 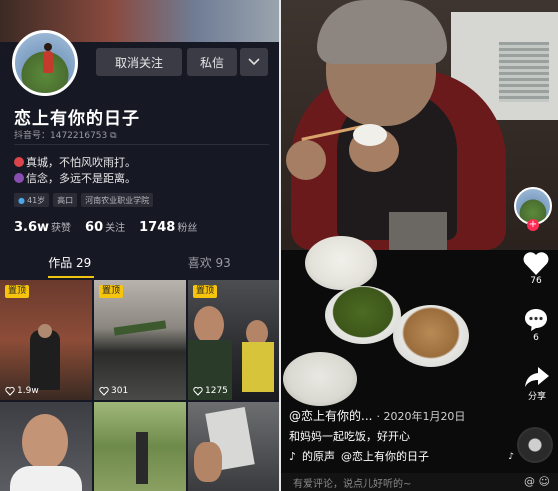 What do you see at coordinates (537, 377) in the screenshot?
I see `share-icon` at bounding box center [537, 377].